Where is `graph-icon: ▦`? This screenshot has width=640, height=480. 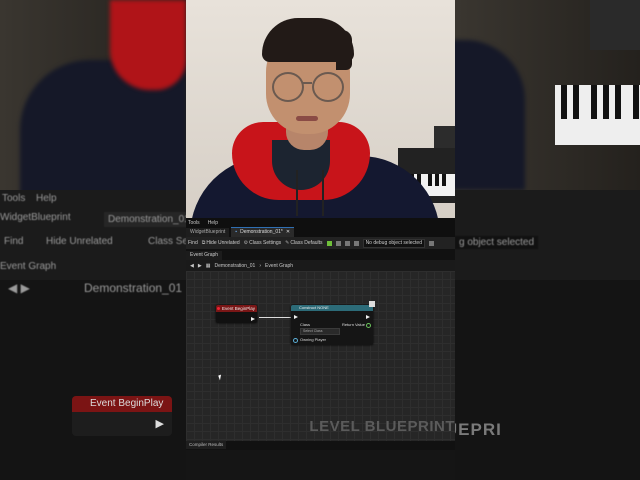
graph-icon: ▦ is located at coordinates (208, 266).